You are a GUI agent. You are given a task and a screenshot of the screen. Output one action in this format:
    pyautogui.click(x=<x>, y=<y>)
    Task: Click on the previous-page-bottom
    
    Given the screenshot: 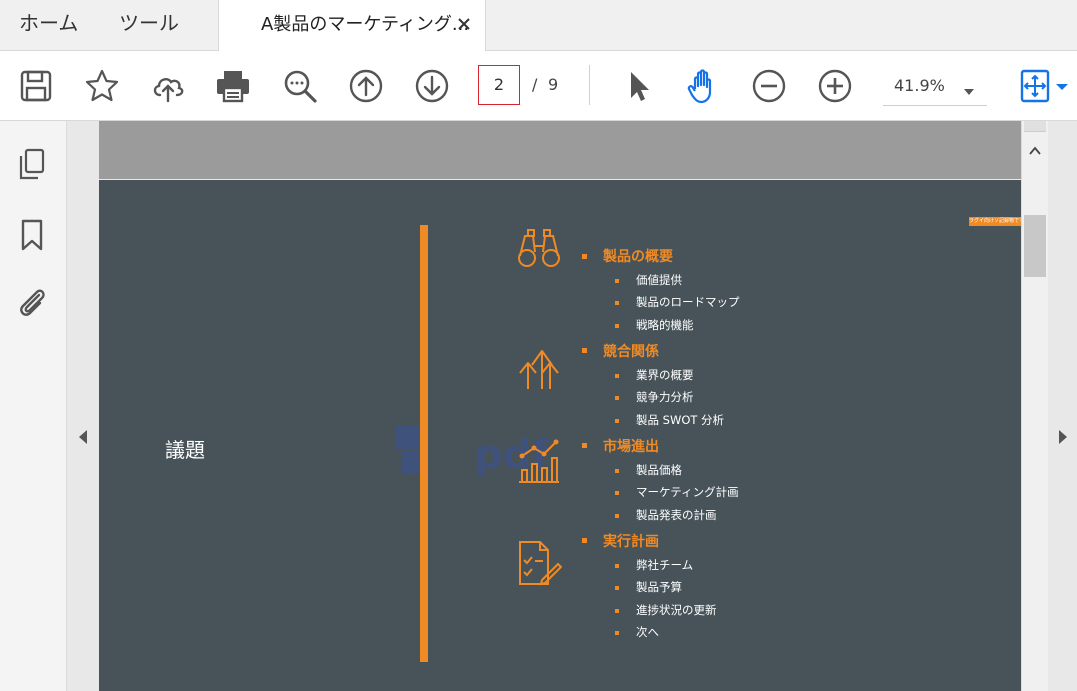 What is the action you would take?
    pyautogui.click(x=560, y=150)
    